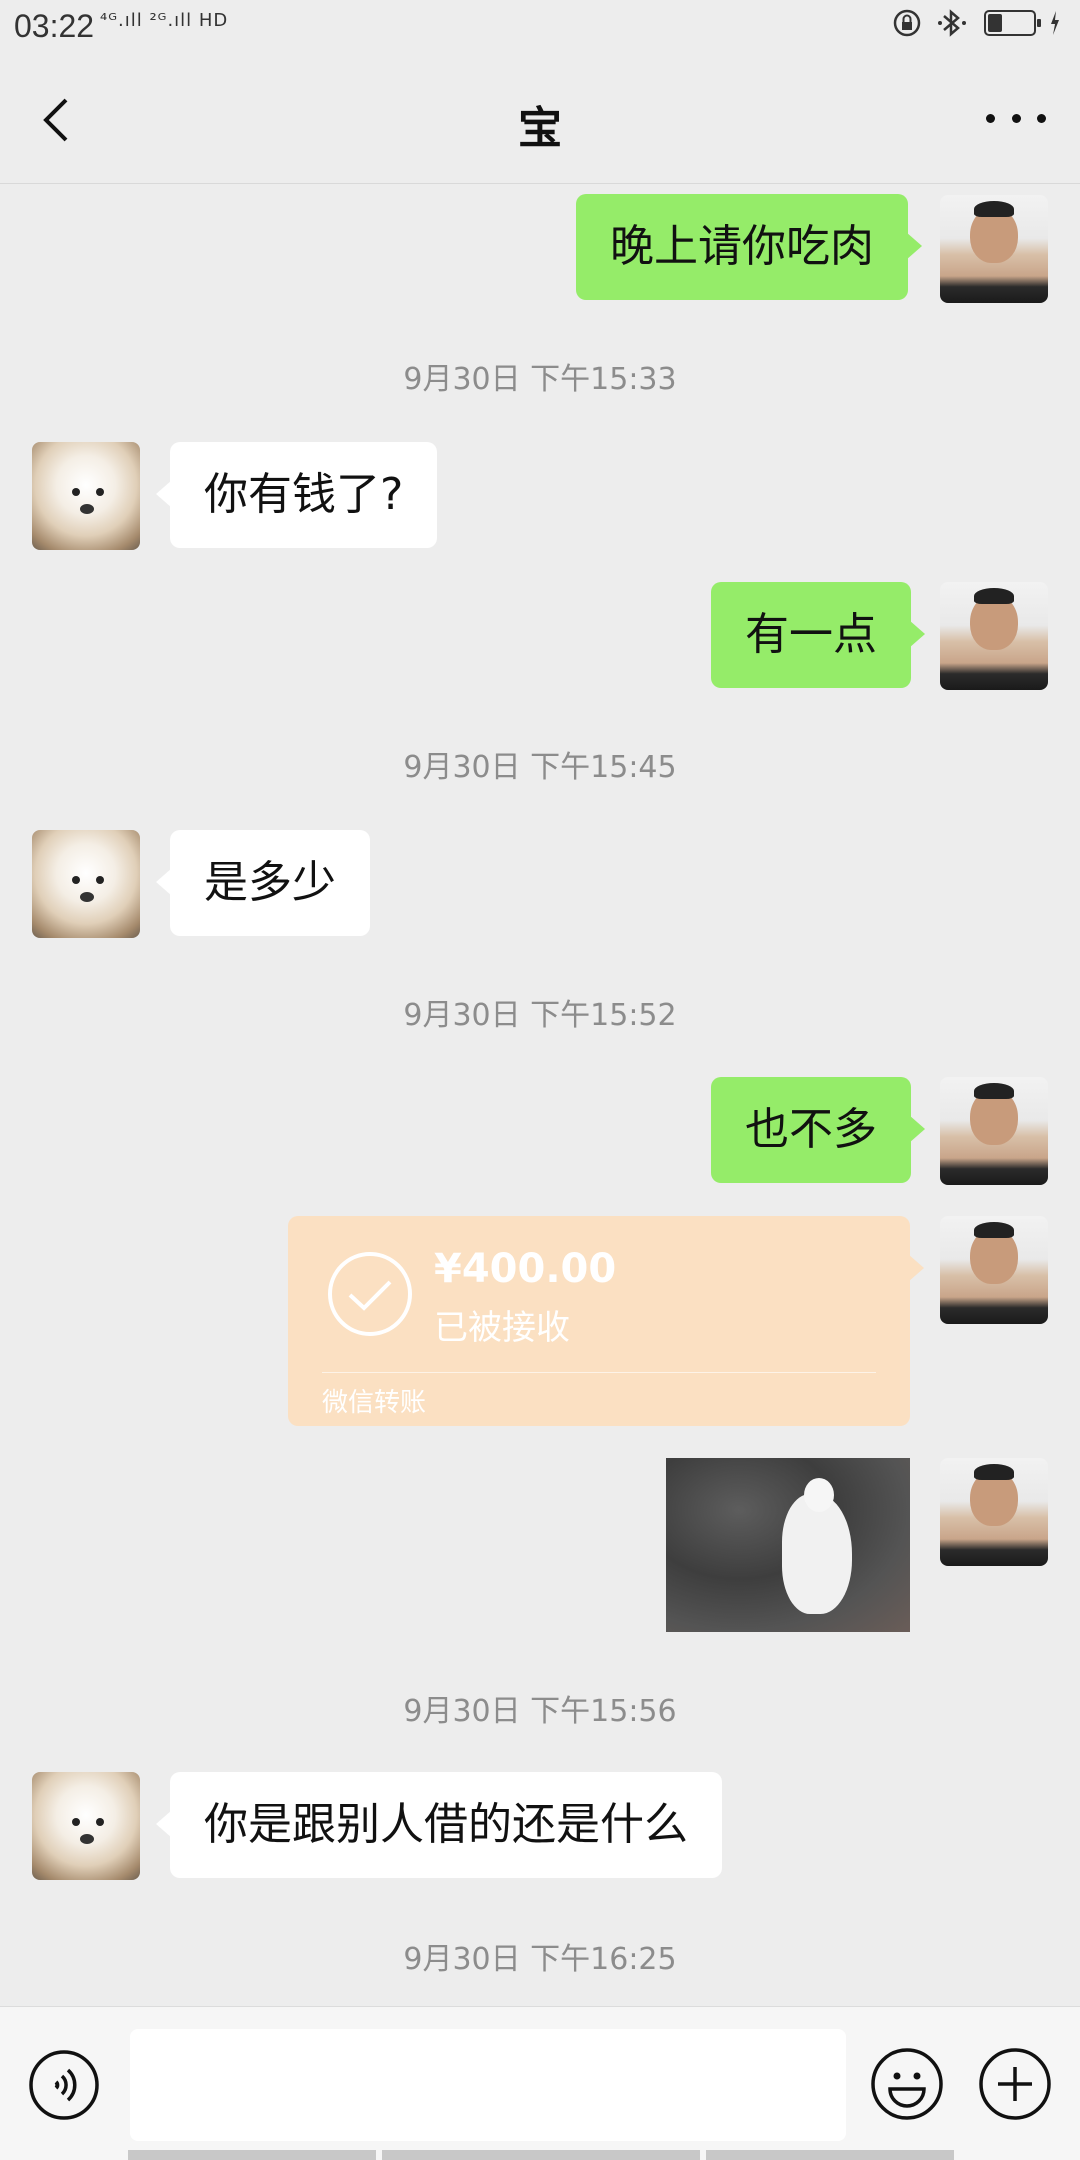 This screenshot has height=2160, width=1080. What do you see at coordinates (907, 23) in the screenshot?
I see `lock-rotation-icon` at bounding box center [907, 23].